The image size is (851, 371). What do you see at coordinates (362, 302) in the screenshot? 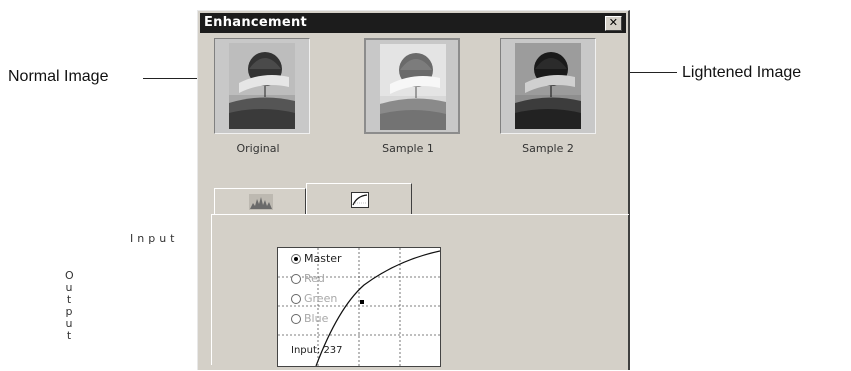
I see `curve-control-point` at bounding box center [362, 302].